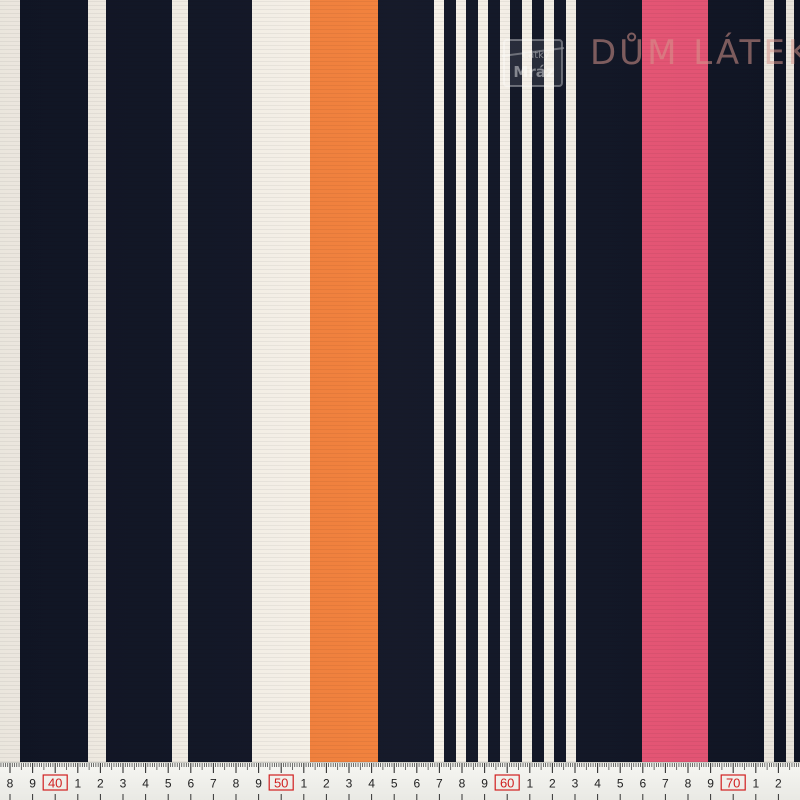 The image size is (800, 800). I want to click on logo-text-bottom: Mráz, so click(533, 72).